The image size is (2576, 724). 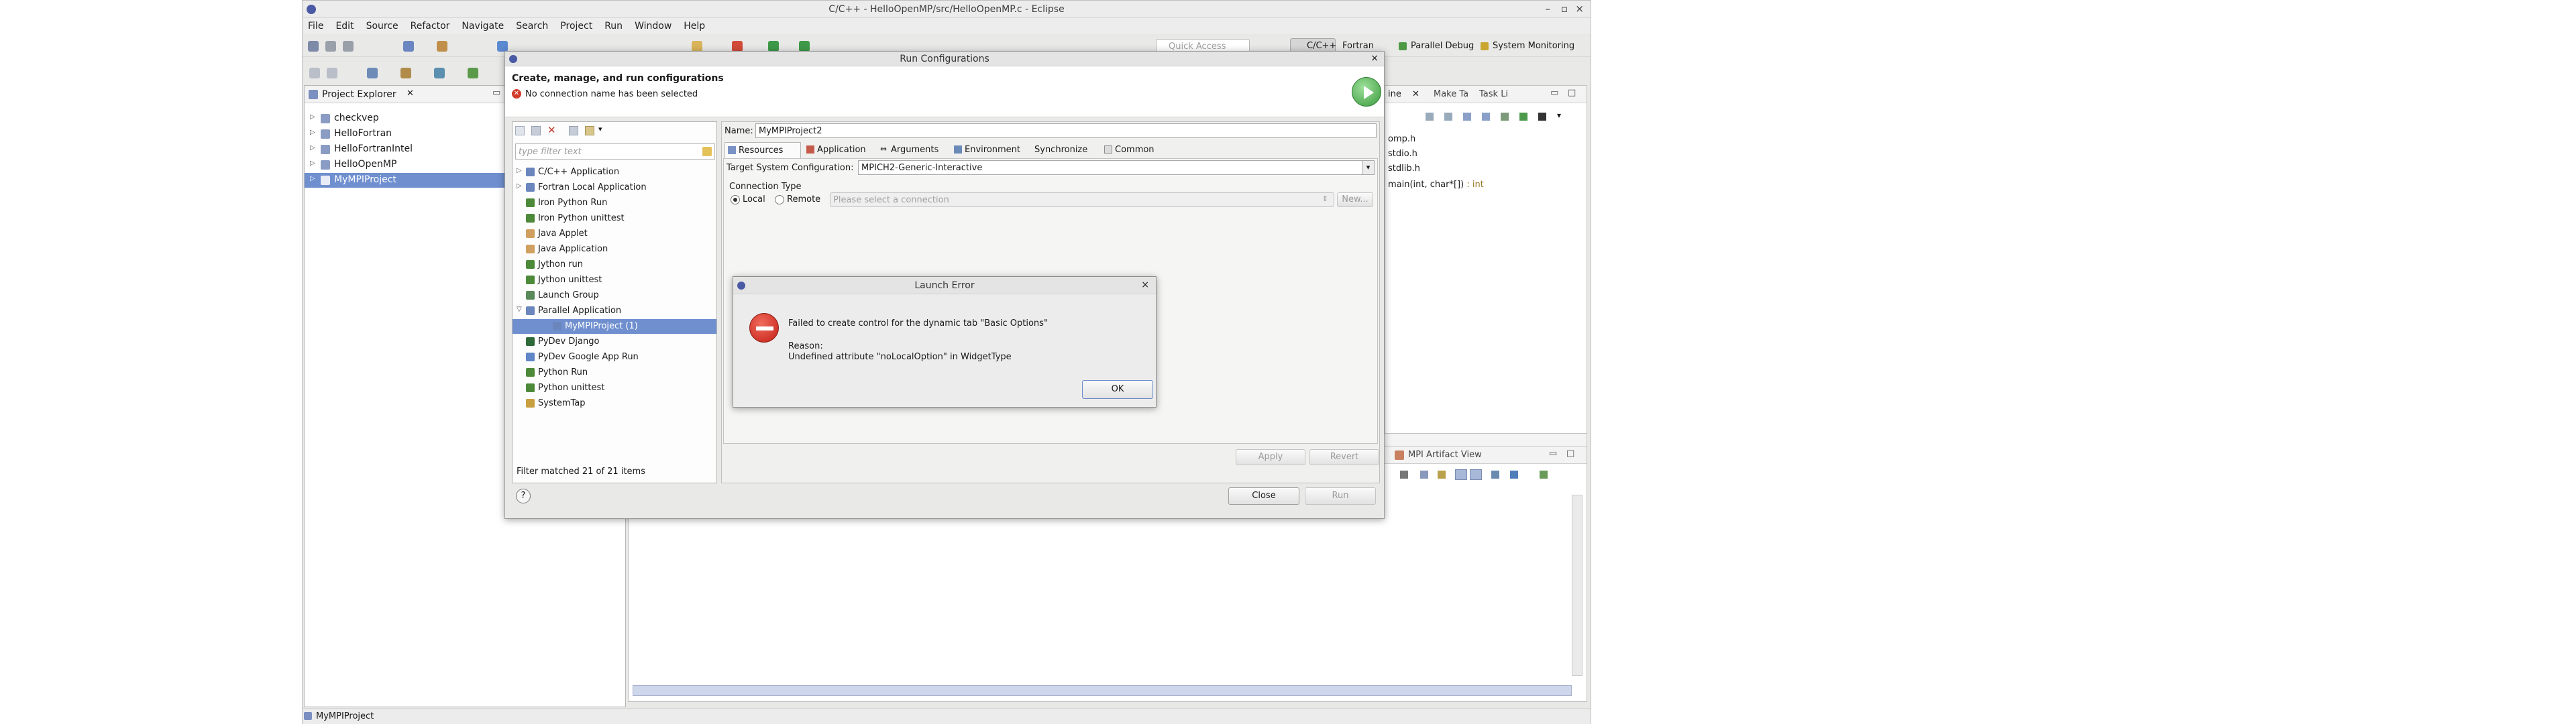 What do you see at coordinates (762, 150) in the screenshot?
I see `tab-resources: Resources` at bounding box center [762, 150].